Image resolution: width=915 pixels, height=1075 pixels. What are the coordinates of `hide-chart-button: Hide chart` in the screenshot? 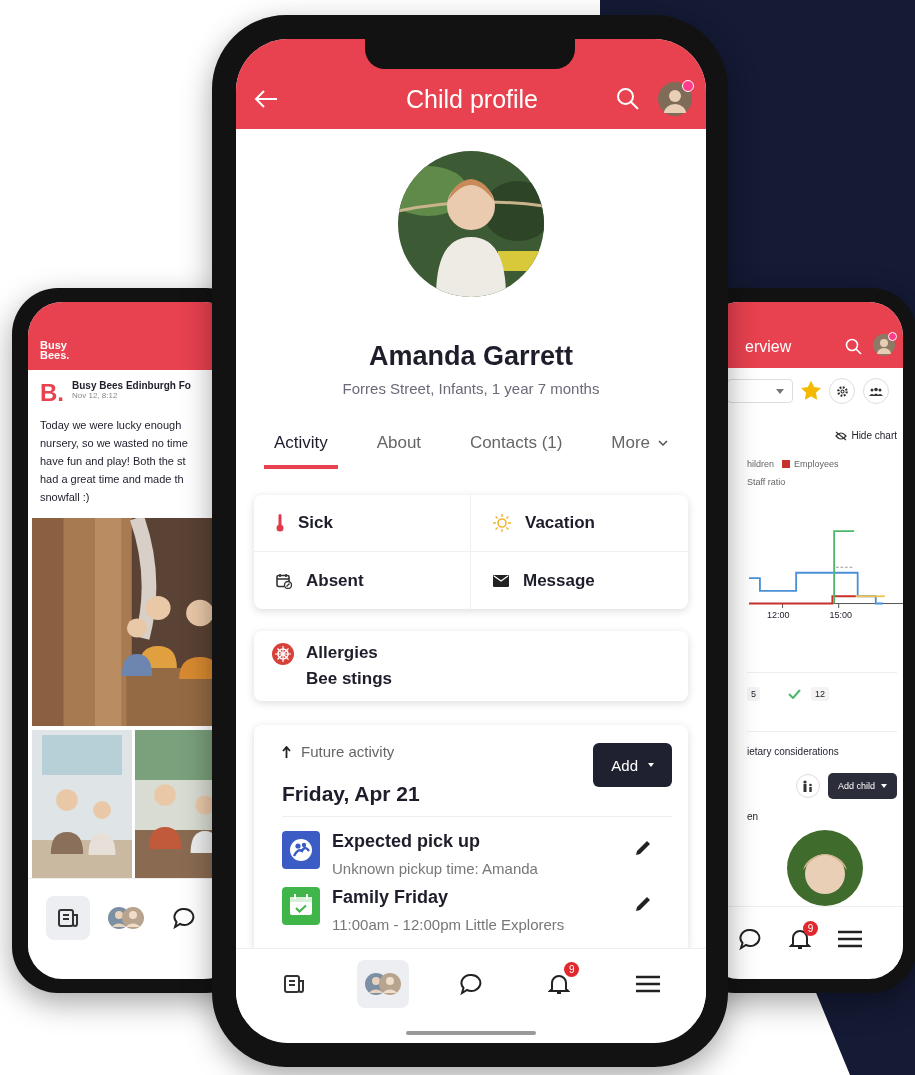 It's located at (866, 435).